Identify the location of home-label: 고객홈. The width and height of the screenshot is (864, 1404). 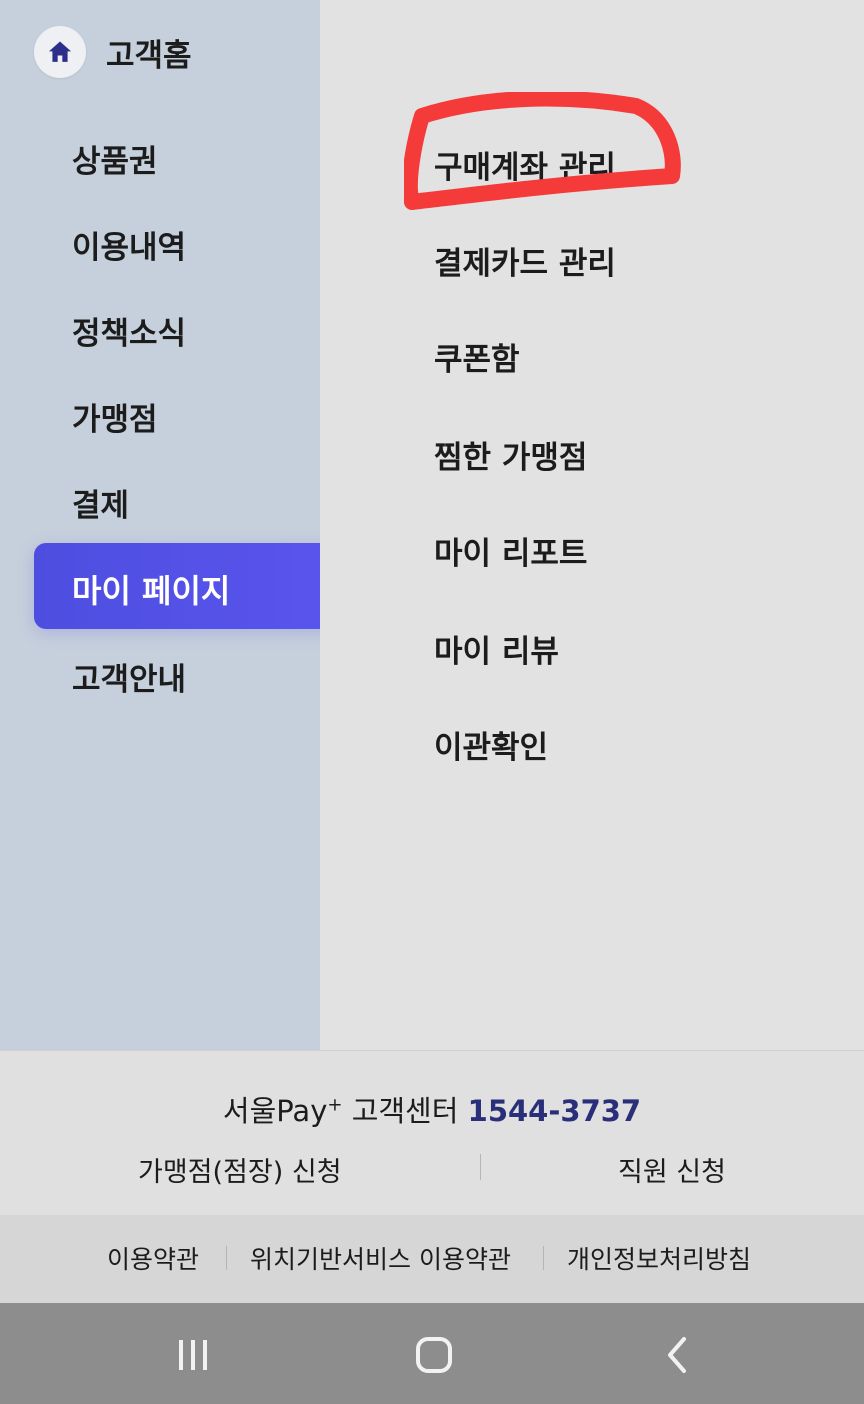
(149, 55).